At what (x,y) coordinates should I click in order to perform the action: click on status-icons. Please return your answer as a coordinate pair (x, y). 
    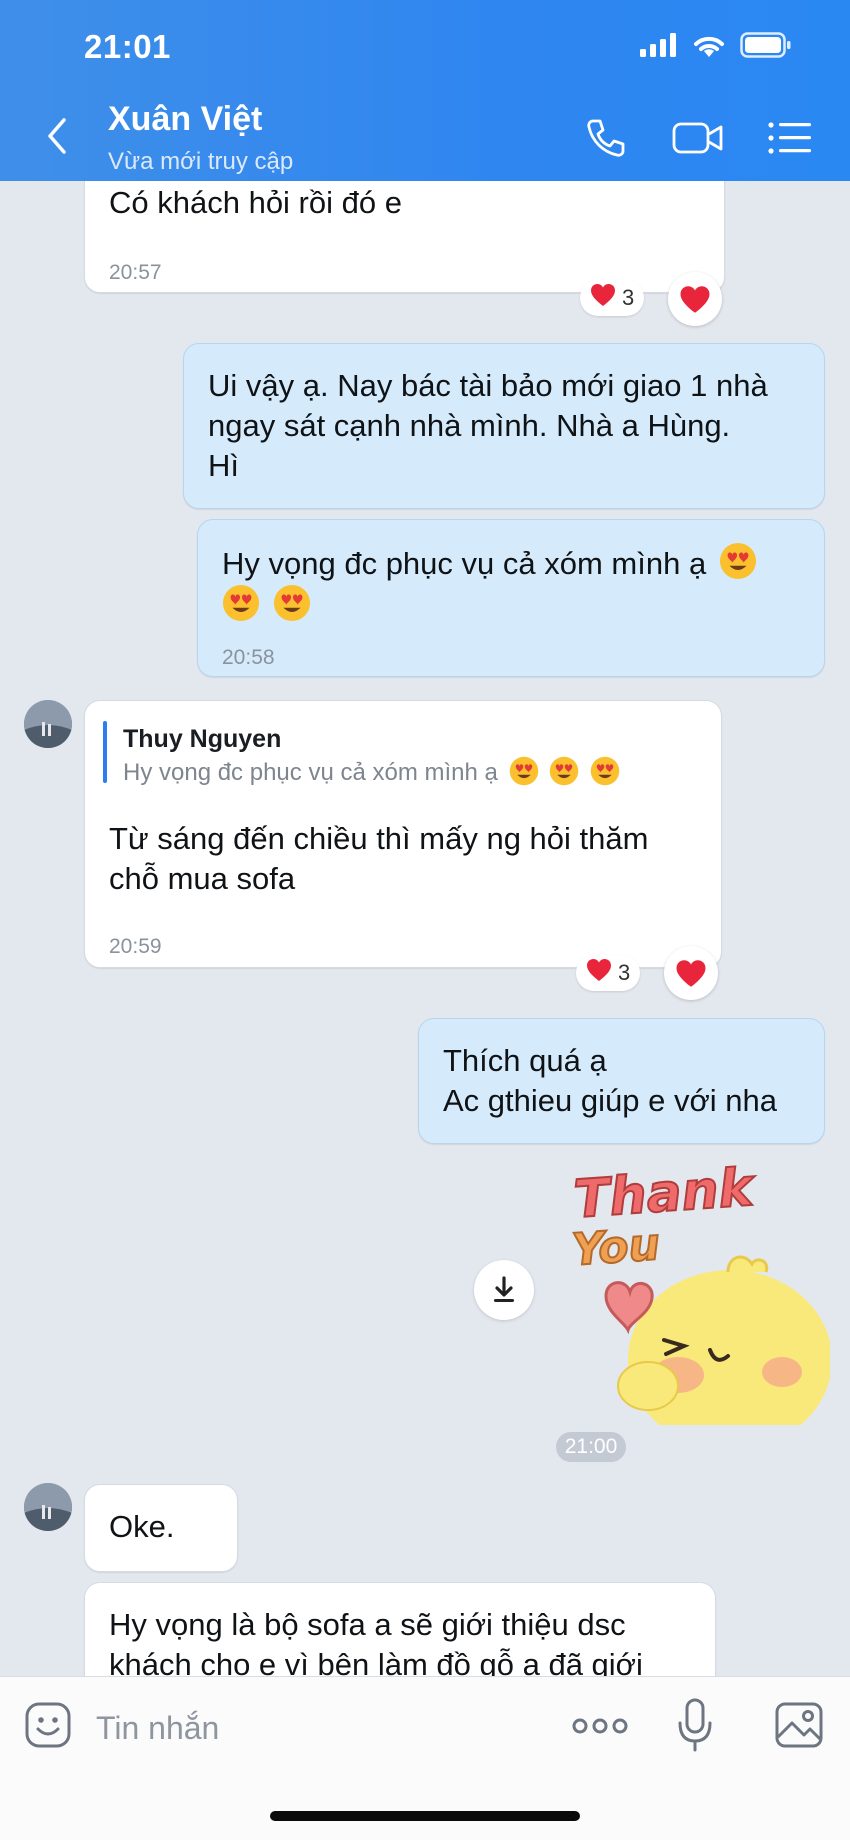
    Looking at the image, I should click on (716, 45).